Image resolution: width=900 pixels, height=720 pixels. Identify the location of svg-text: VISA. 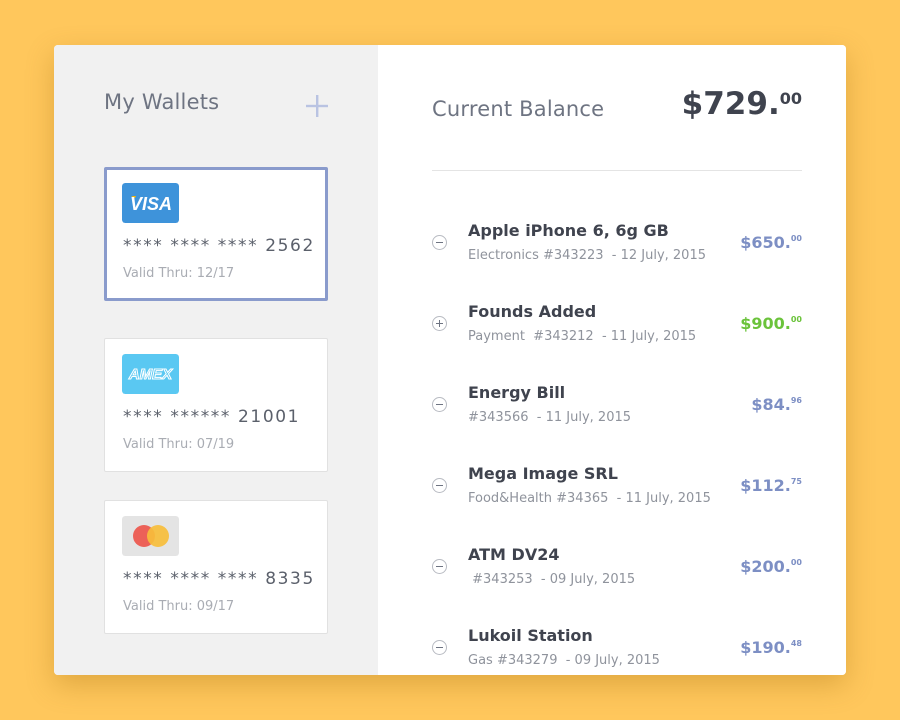
(151, 204).